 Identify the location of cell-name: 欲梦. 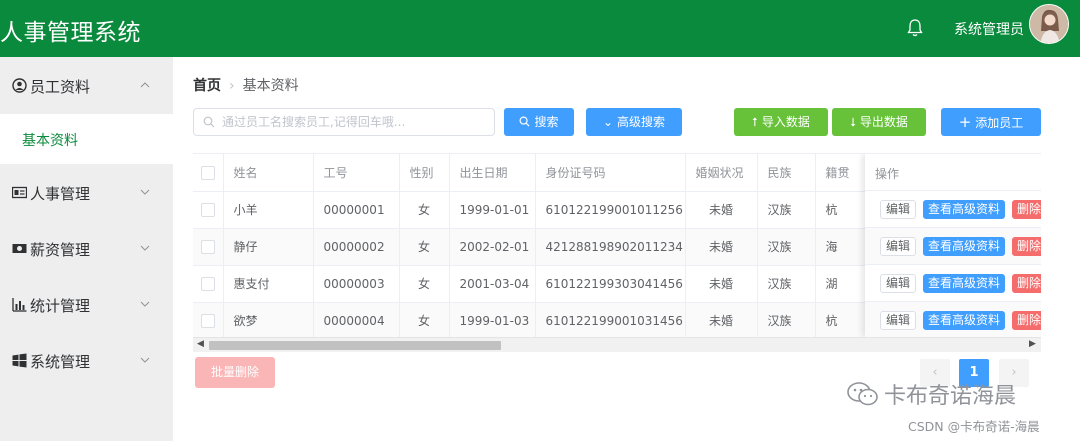
(268, 321).